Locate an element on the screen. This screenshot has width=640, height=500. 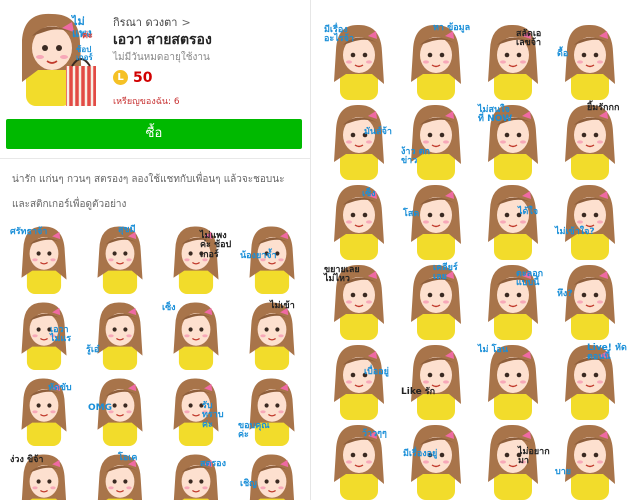
sticker-right-22: มีเรื่องอยู่ is located at coordinates (436, 460).